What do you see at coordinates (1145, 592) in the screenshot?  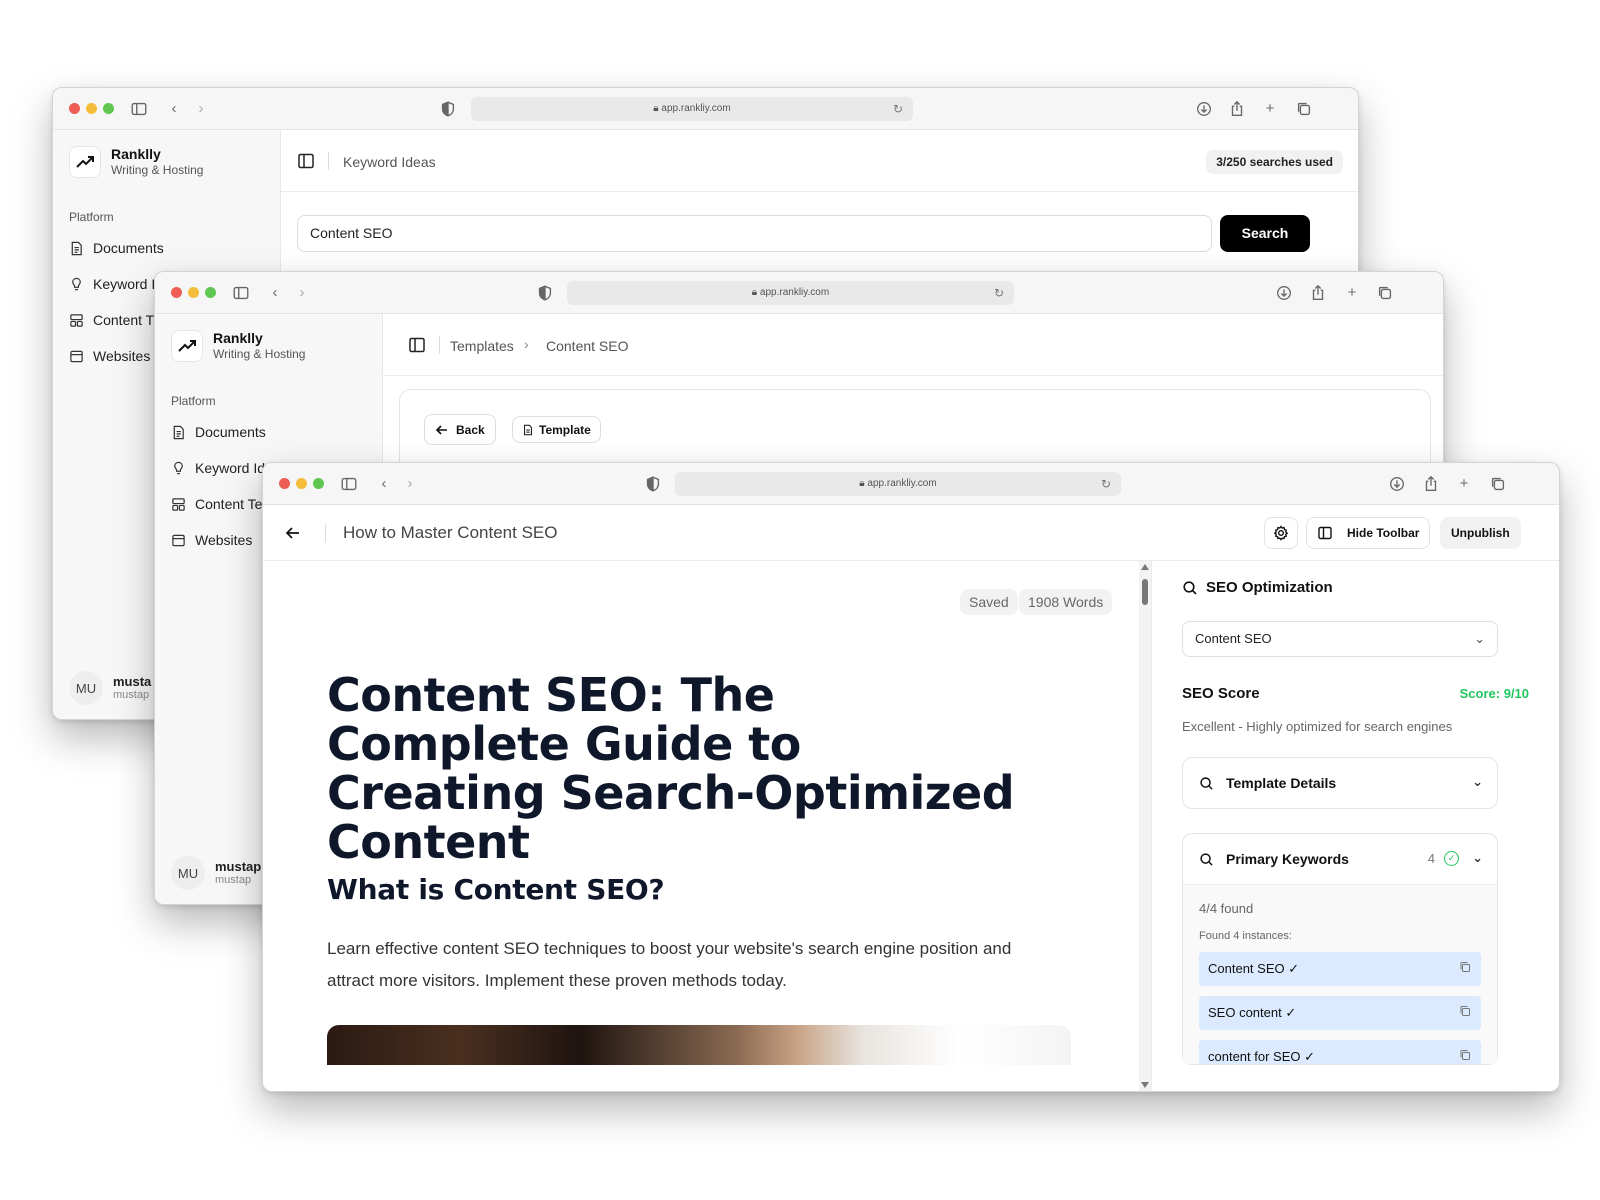 I see `scroll-thumb` at bounding box center [1145, 592].